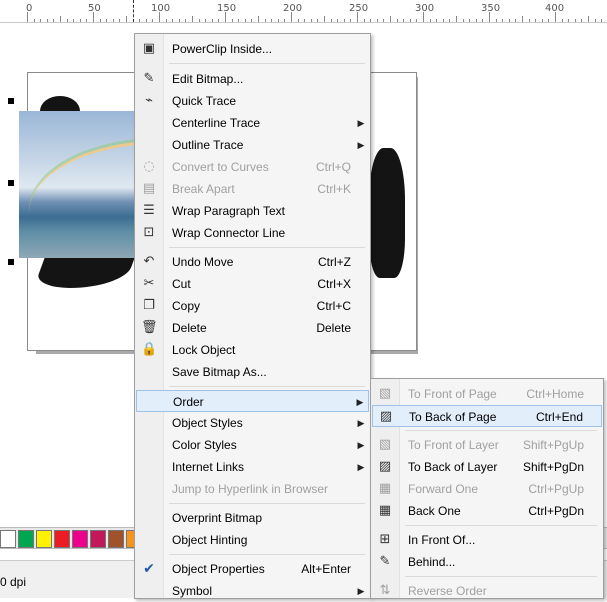 The height and width of the screenshot is (602, 607). What do you see at coordinates (252, 123) in the screenshot?
I see `context-menu-item-centerline-trace: Centerline Trace ▶` at bounding box center [252, 123].